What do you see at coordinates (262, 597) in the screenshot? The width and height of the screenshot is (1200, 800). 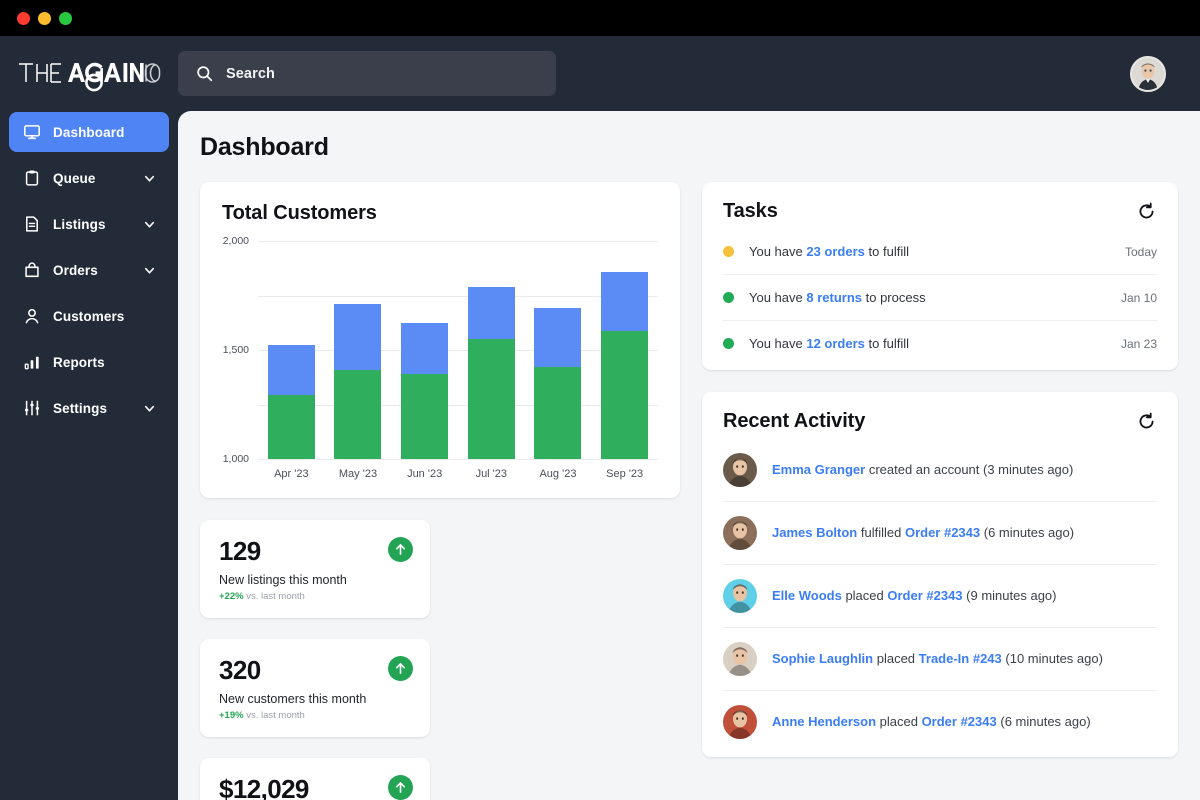 I see `stat-delta: +22% vs. last month` at bounding box center [262, 597].